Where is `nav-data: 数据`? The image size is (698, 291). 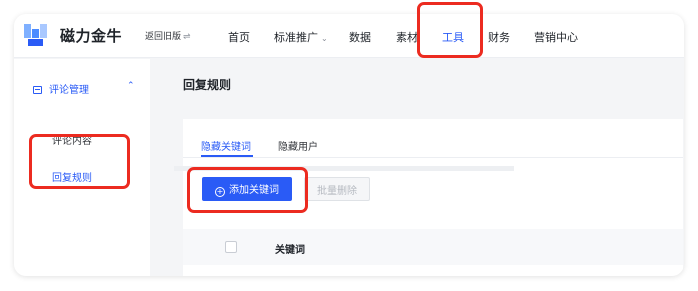
nav-data: 数据 is located at coordinates (360, 37).